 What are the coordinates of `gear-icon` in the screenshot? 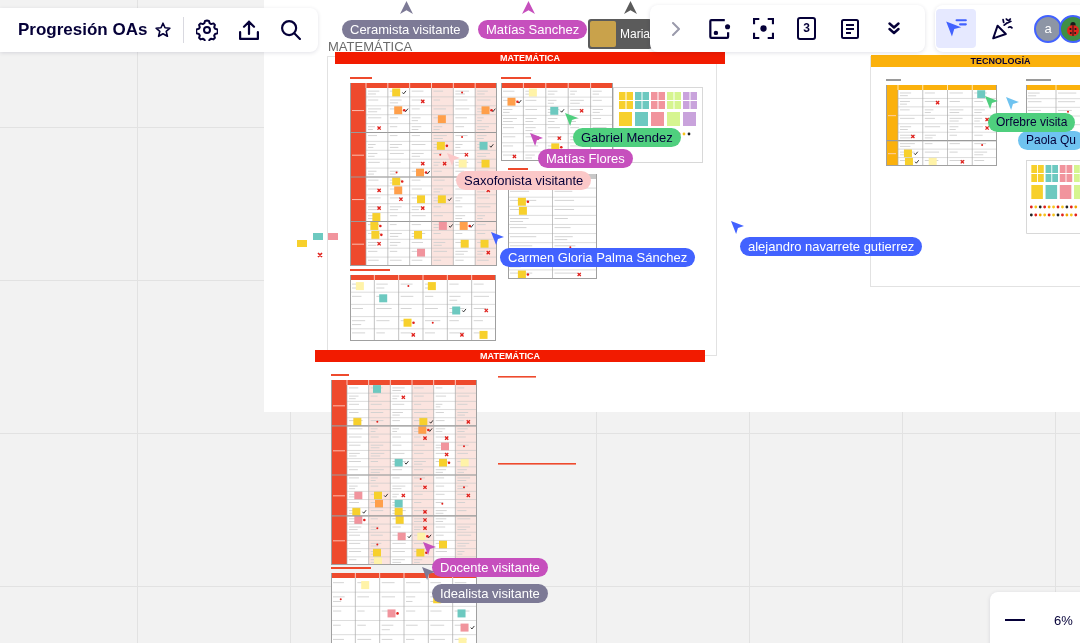 It's located at (207, 30).